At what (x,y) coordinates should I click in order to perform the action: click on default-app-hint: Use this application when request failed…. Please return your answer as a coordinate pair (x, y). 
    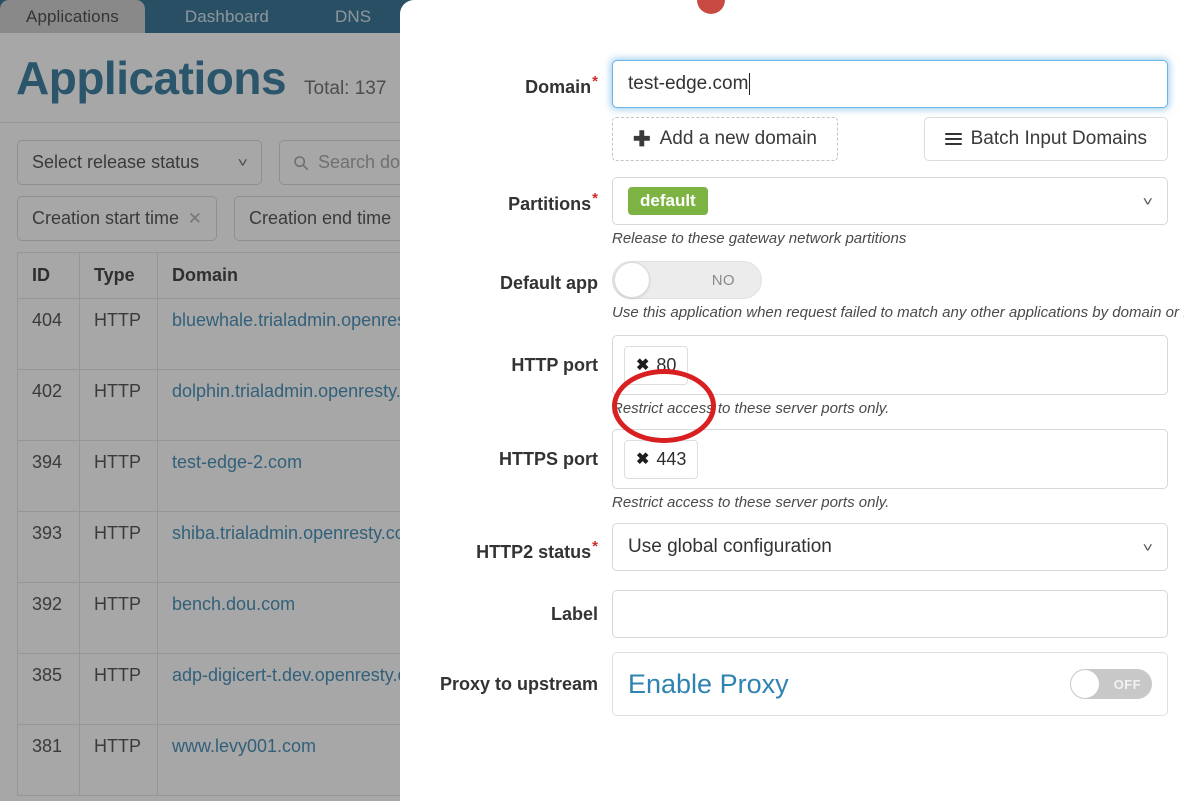
    Looking at the image, I should click on (898, 312).